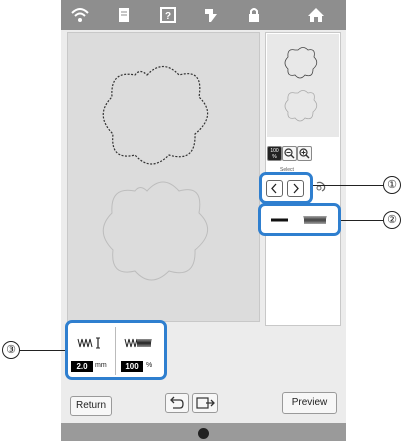  I want to click on stitch-density-icon, so click(138, 343).